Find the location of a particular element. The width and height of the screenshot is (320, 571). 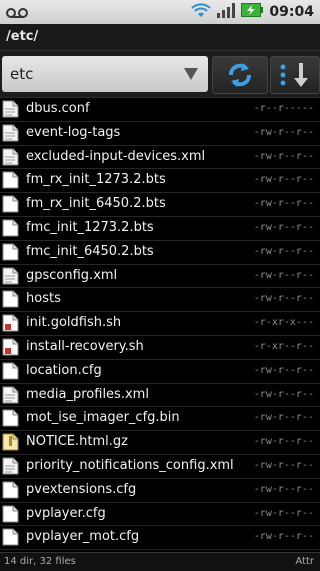

file-name: install-recovery.sh is located at coordinates (85, 346).